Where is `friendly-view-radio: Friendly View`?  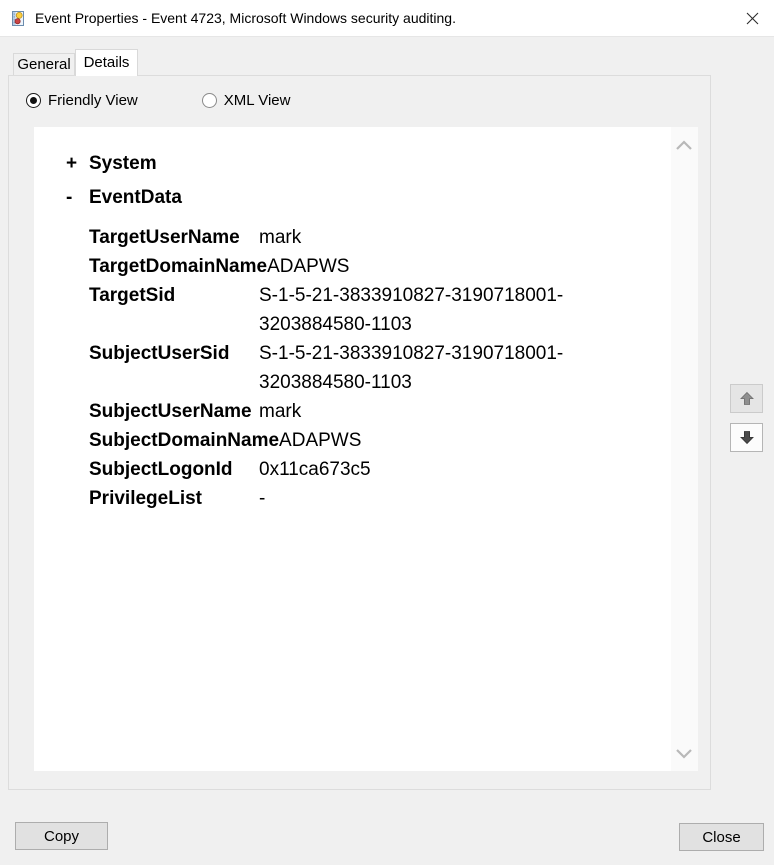
friendly-view-radio: Friendly View is located at coordinates (82, 100).